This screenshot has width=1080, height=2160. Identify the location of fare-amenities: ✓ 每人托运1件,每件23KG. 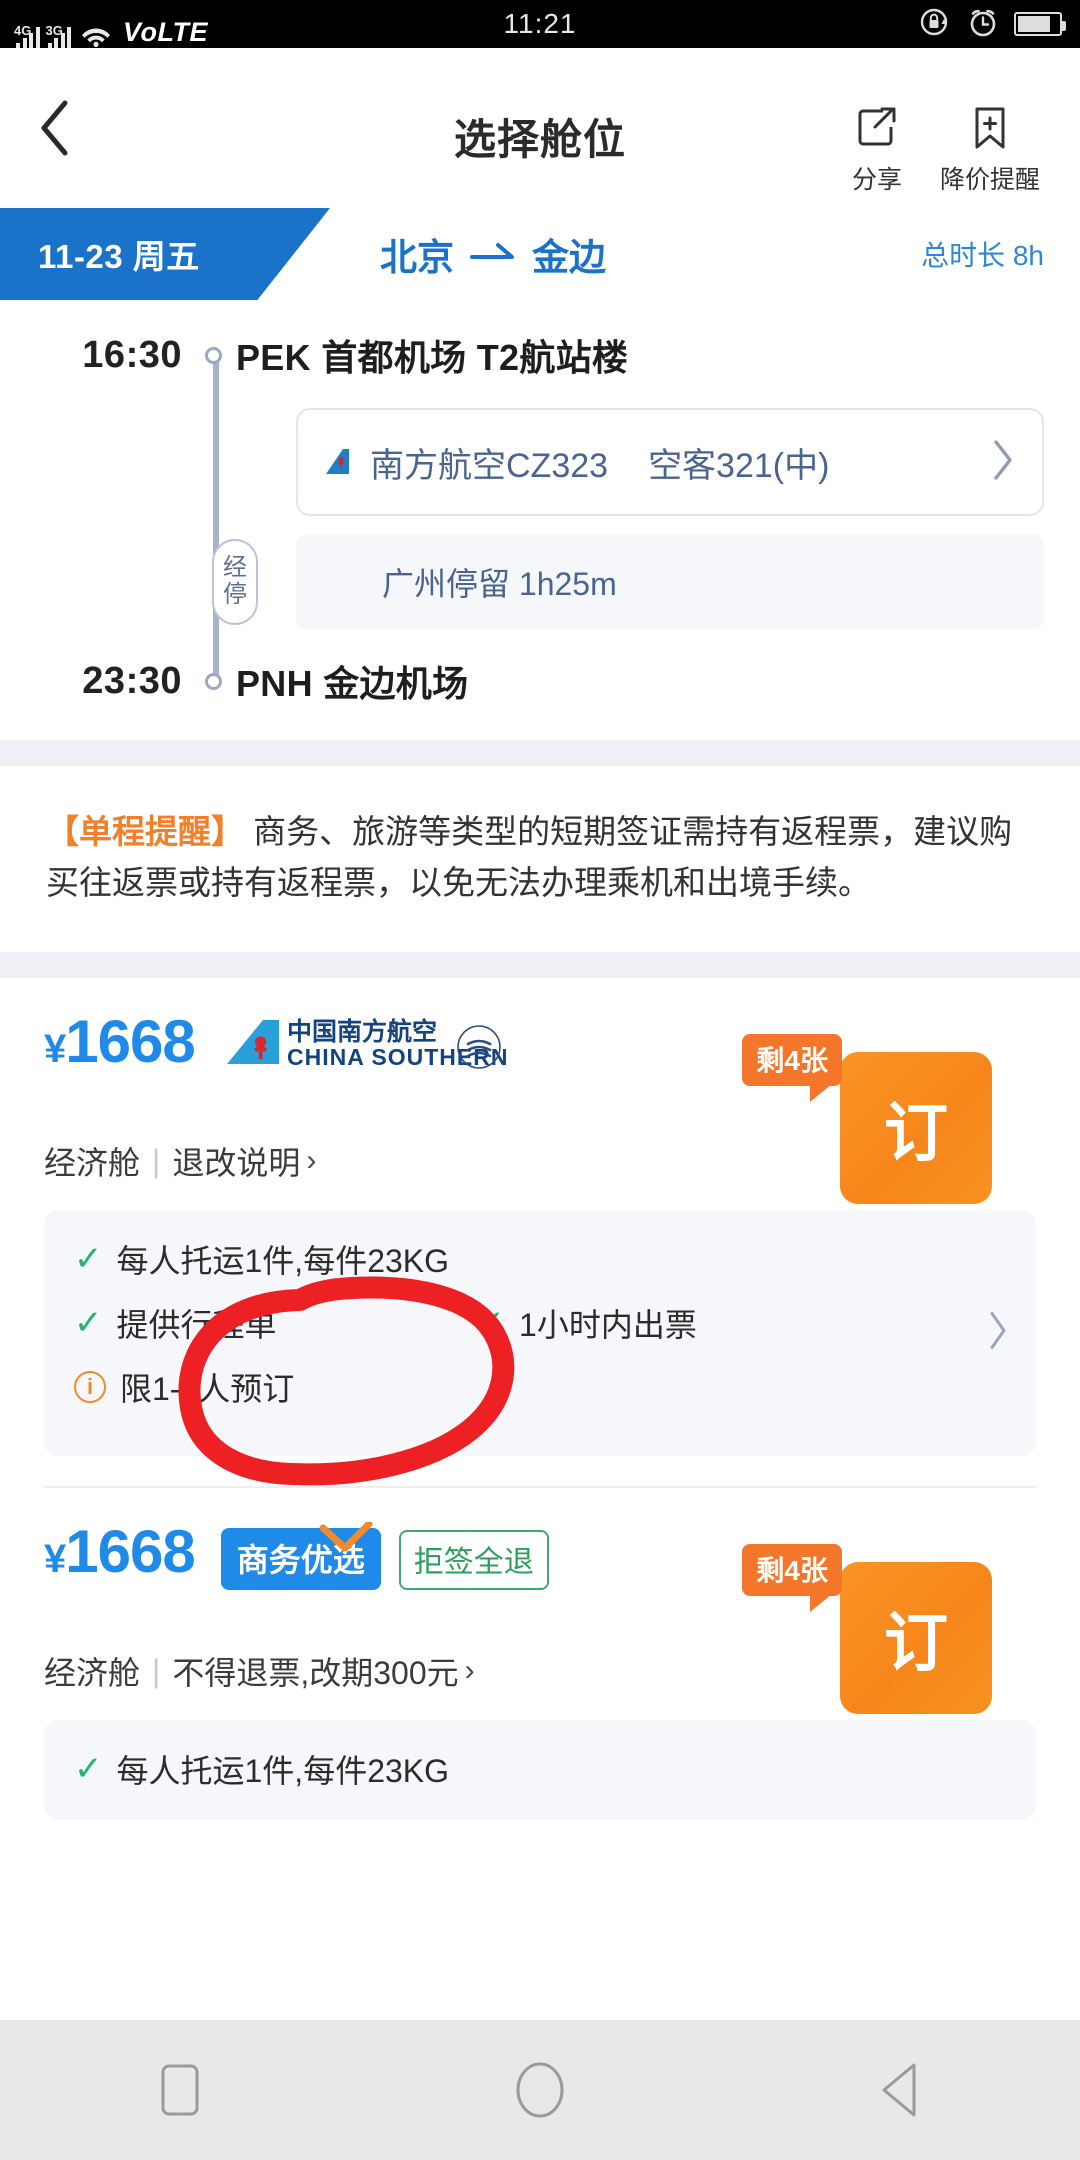
(540, 1770).